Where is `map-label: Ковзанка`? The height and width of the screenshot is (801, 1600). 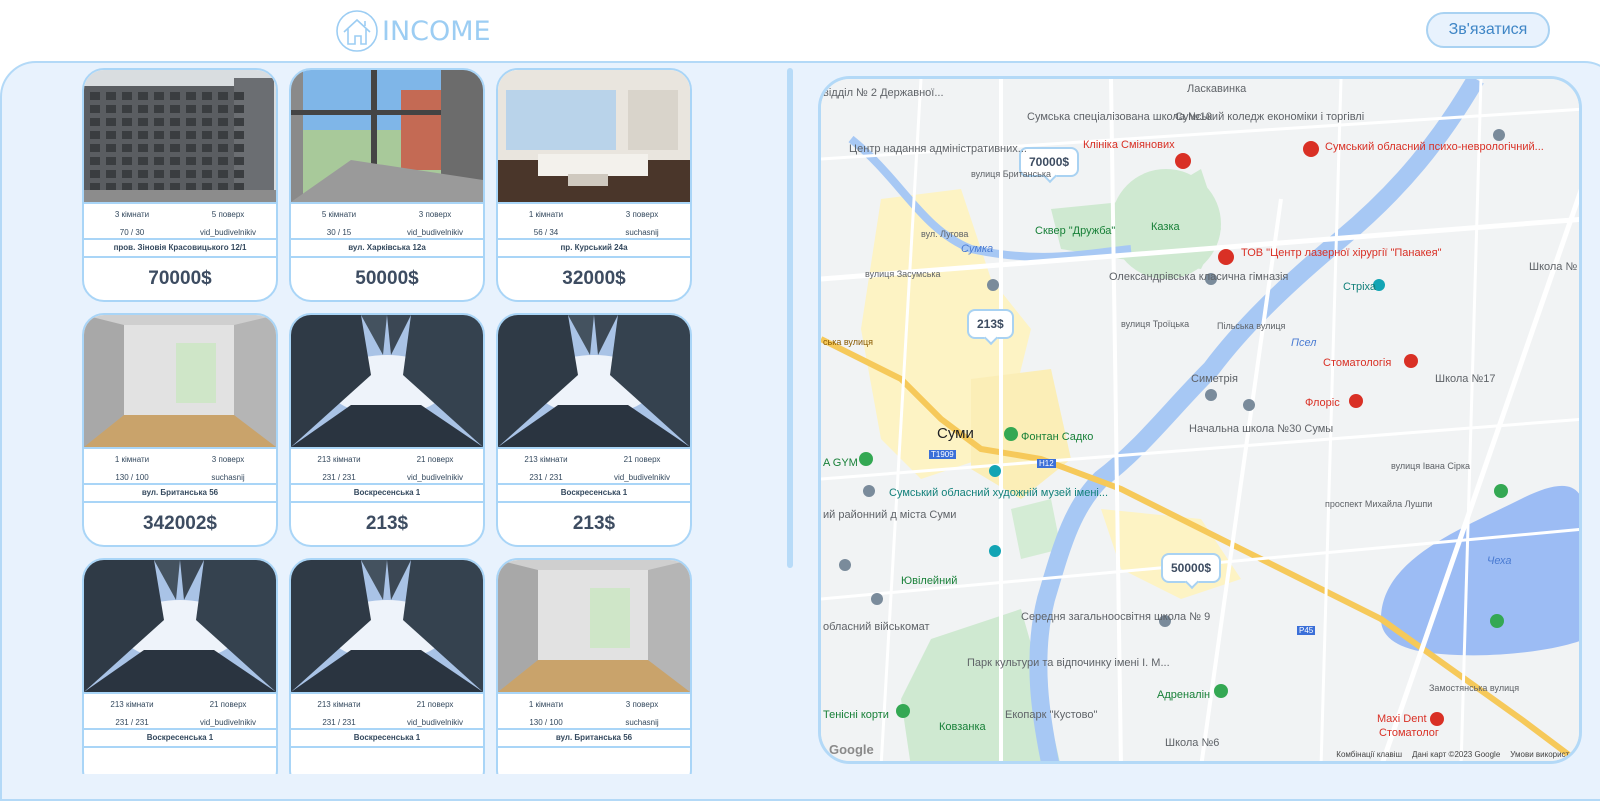 map-label: Ковзанка is located at coordinates (962, 727).